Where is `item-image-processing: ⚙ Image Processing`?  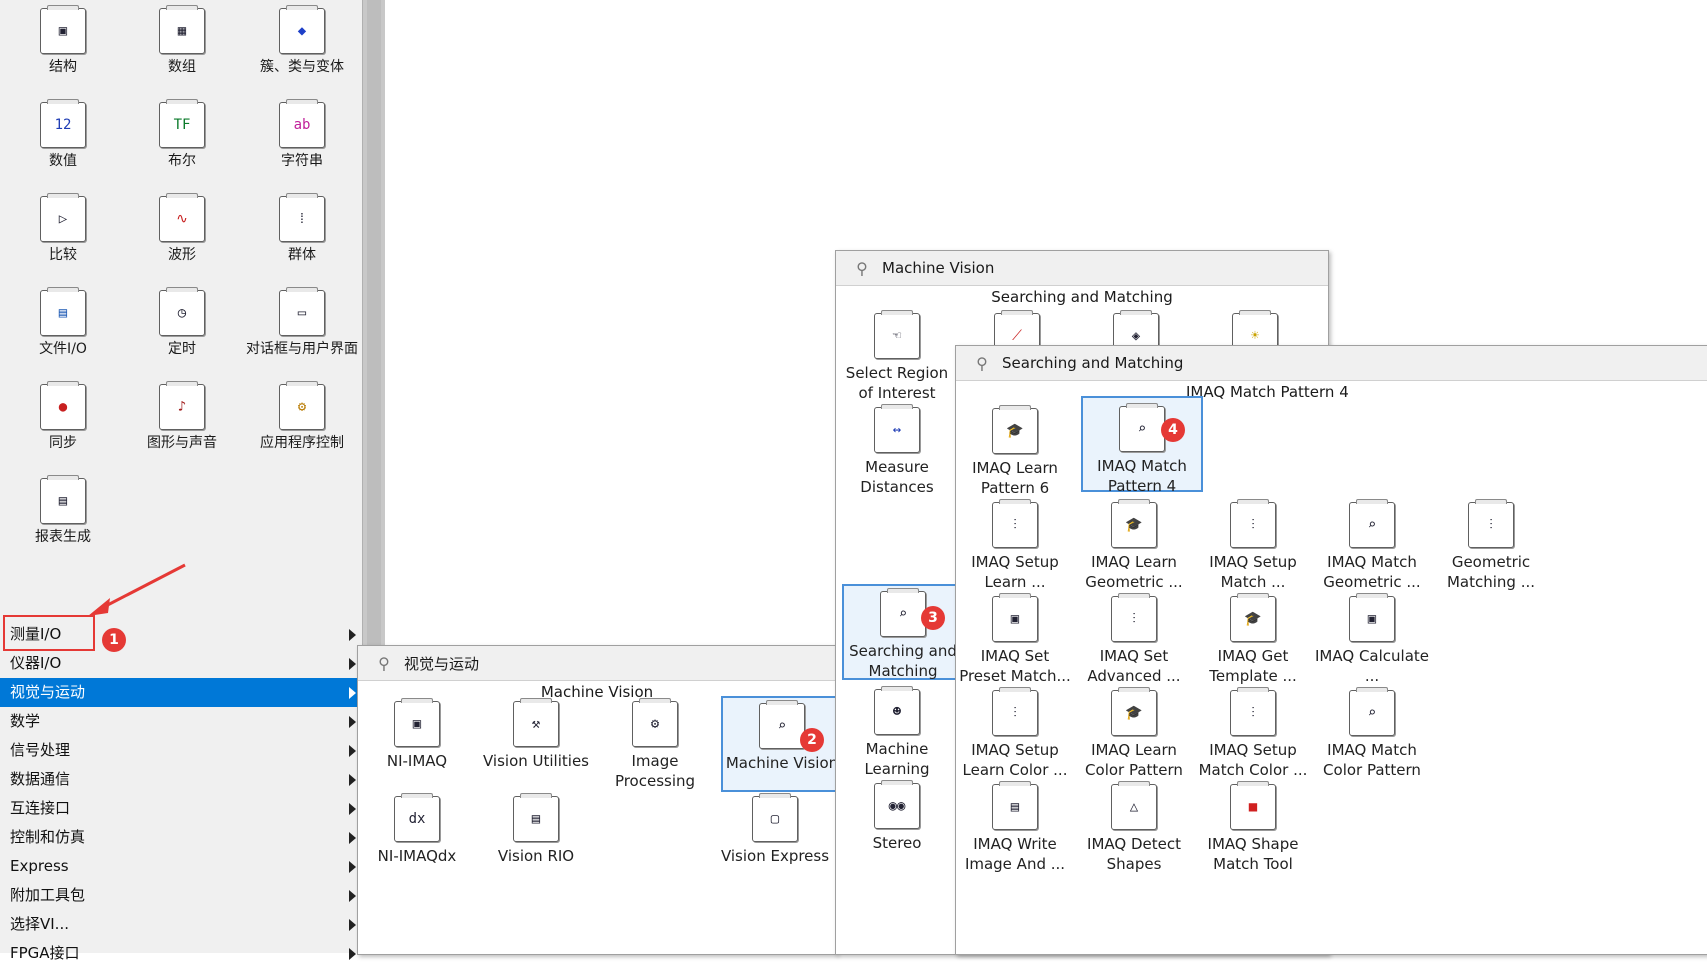
item-image-processing: ⚙ Image Processing is located at coordinates (655, 744).